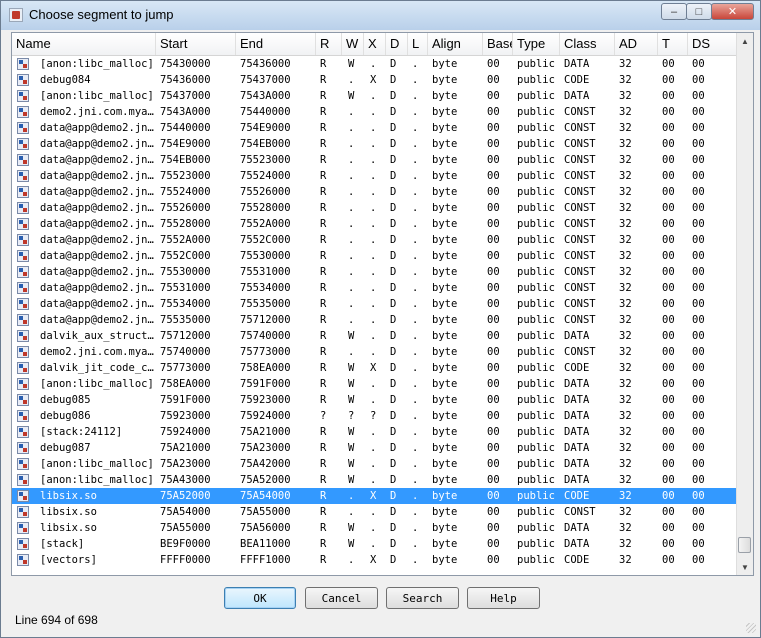 This screenshot has width=761, height=638. What do you see at coordinates (353, 44) in the screenshot?
I see `column-header-w: W` at bounding box center [353, 44].